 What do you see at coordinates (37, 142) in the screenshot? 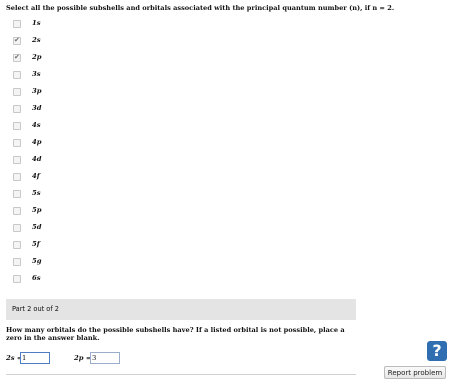
I see `option-label: 4p` at bounding box center [37, 142].